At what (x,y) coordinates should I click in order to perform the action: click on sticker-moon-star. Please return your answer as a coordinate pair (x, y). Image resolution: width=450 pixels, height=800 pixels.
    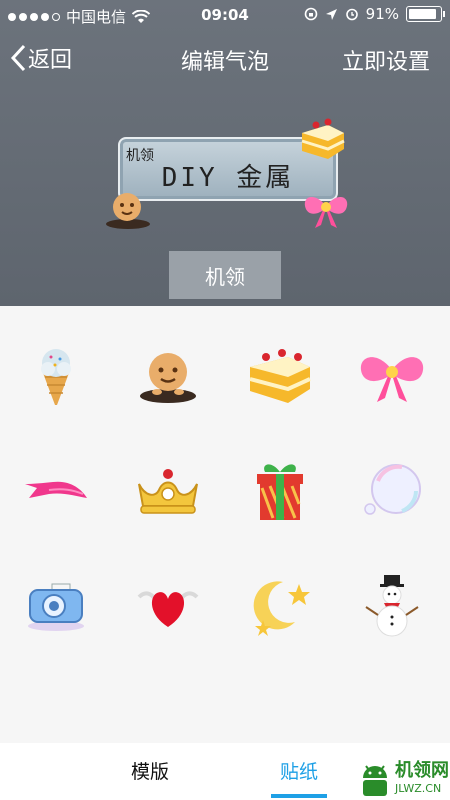
    Looking at the image, I should click on (280, 606).